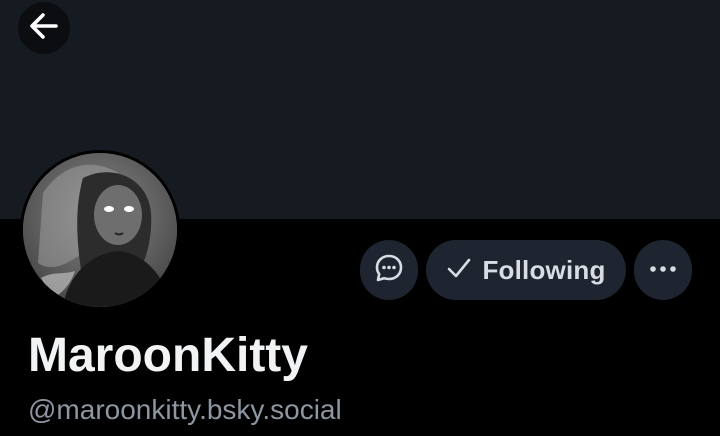  Describe the element at coordinates (168, 355) in the screenshot. I see `display-name: MaroonKitty` at that location.